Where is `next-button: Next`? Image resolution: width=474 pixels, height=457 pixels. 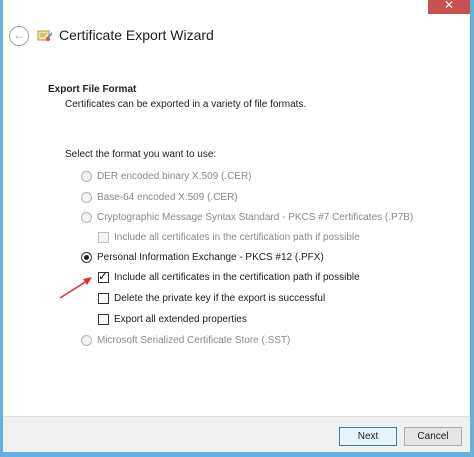 next-button: Next is located at coordinates (368, 436).